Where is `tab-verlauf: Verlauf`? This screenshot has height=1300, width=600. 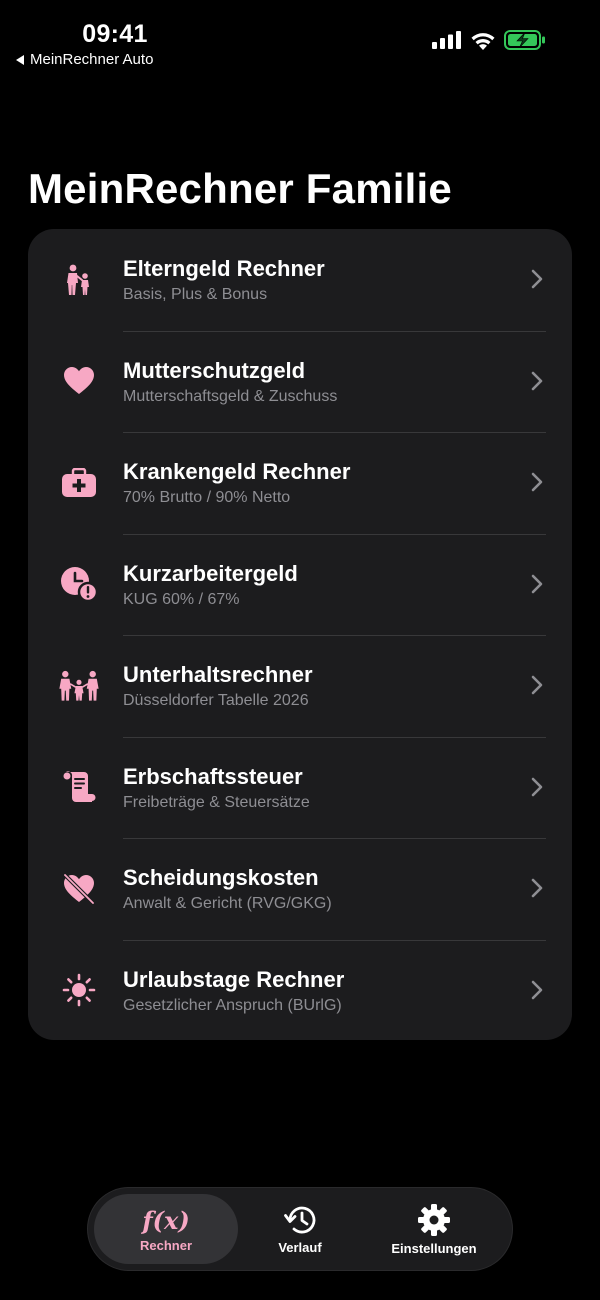 tab-verlauf: Verlauf is located at coordinates (300, 1229).